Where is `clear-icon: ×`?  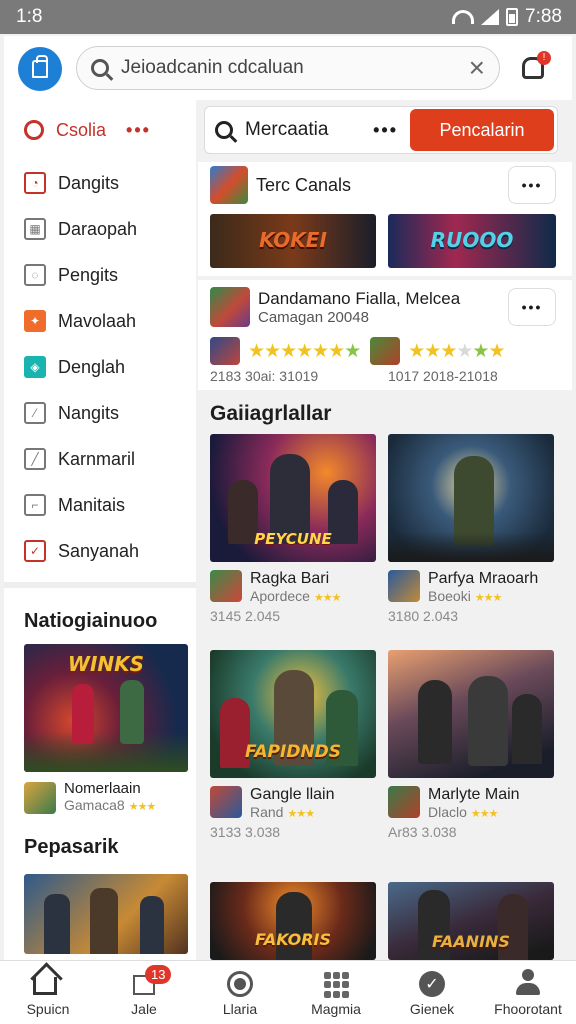
clear-icon: × is located at coordinates (477, 68).